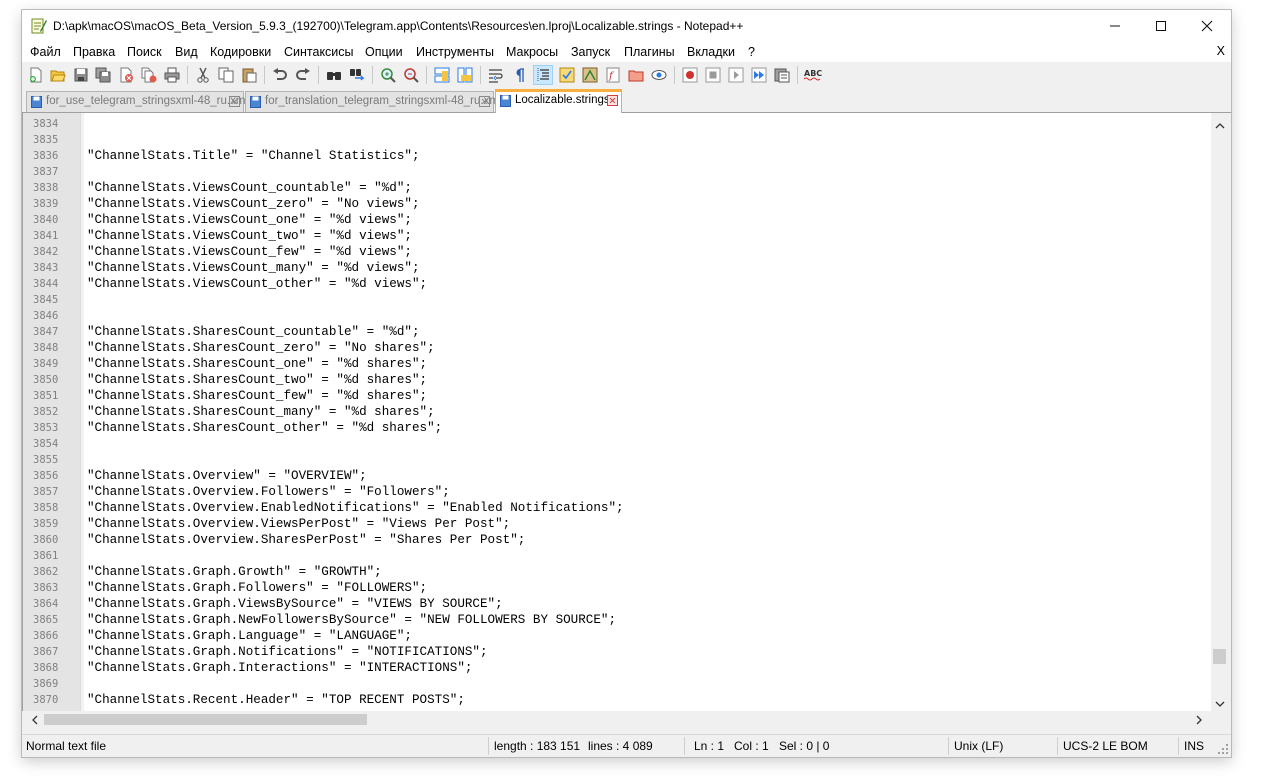 The width and height of the screenshot is (1262, 780). I want to click on editor-line: 3854, so click(617, 444).